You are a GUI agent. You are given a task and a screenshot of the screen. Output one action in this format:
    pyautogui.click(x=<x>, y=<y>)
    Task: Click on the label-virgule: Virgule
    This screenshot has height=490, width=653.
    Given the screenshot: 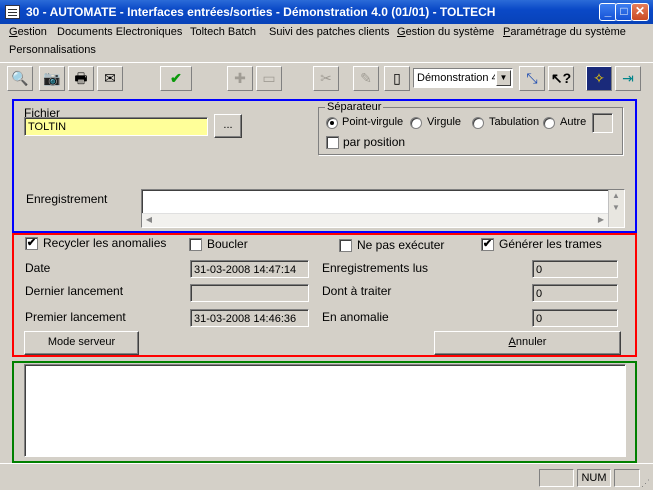 What is the action you would take?
    pyautogui.click(x=444, y=122)
    